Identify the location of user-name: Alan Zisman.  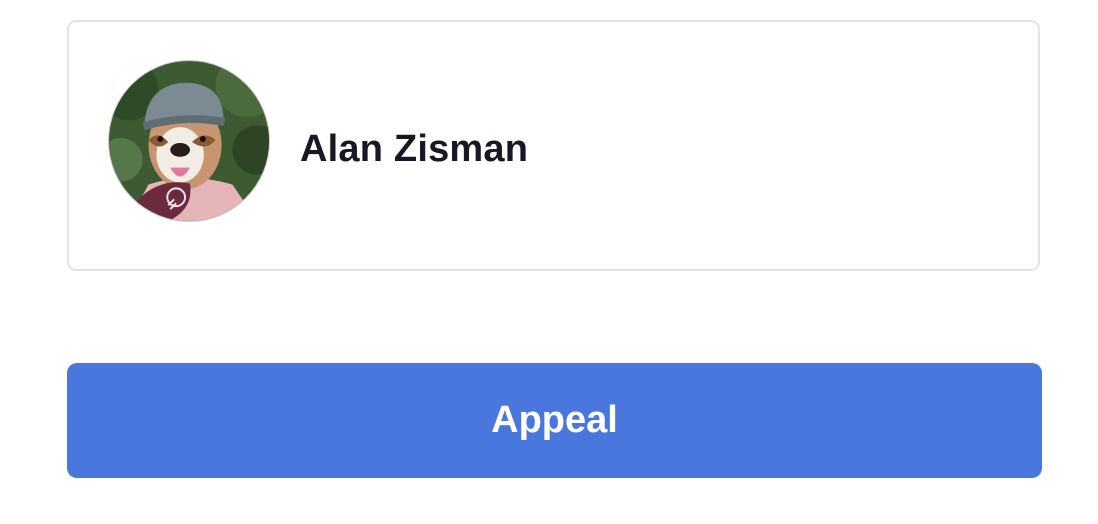
(414, 149).